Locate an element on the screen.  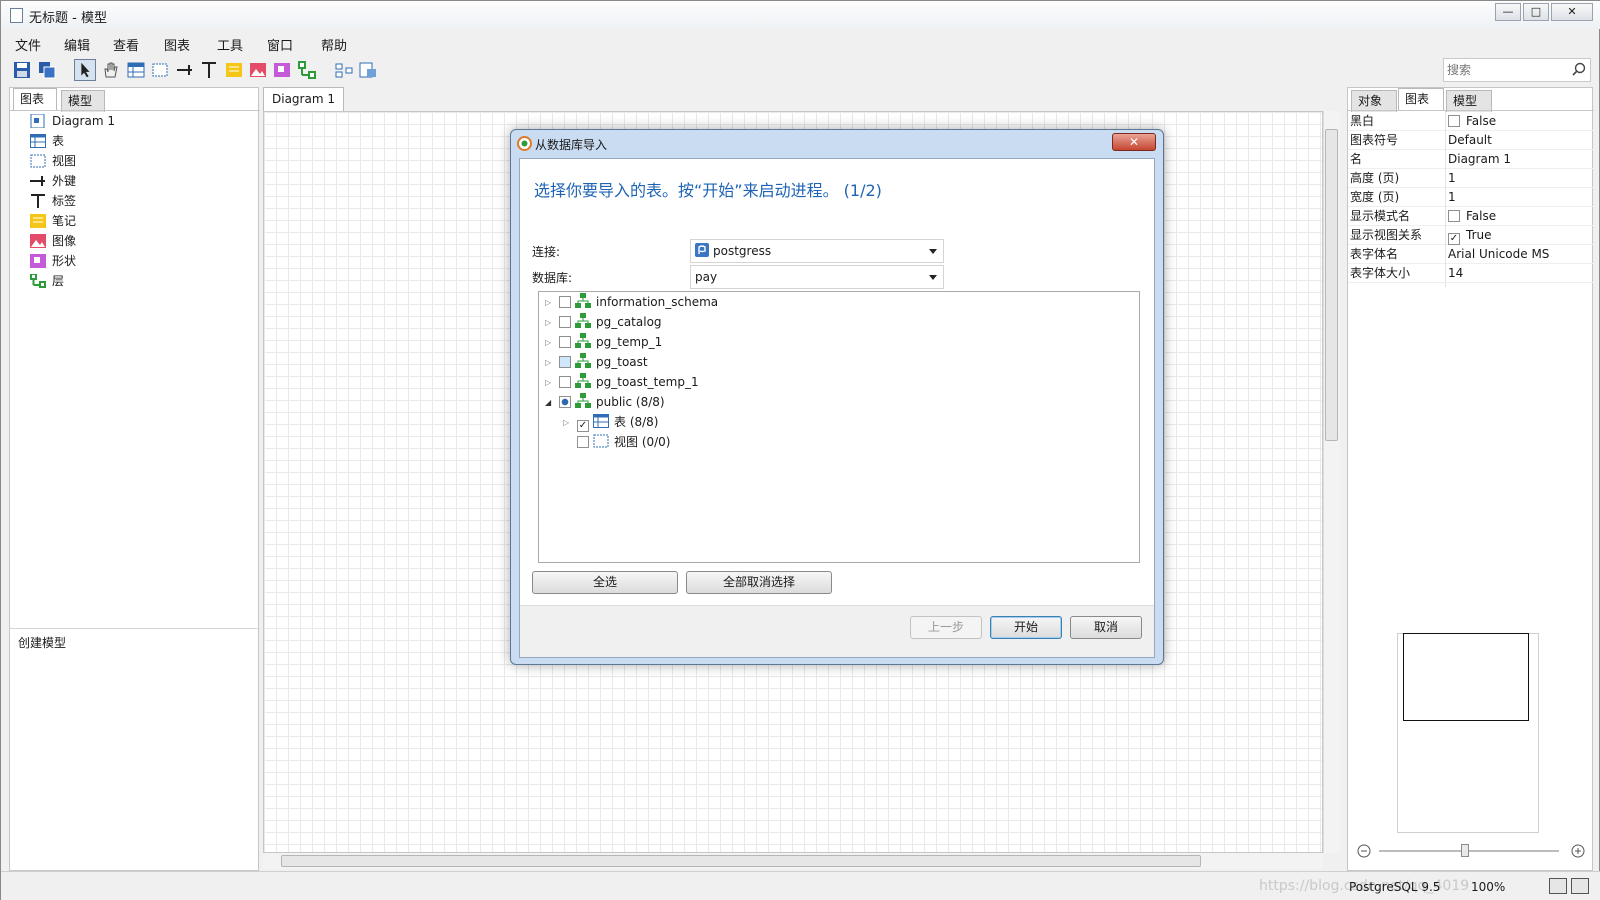
minimize-button: — is located at coordinates (1508, 12).